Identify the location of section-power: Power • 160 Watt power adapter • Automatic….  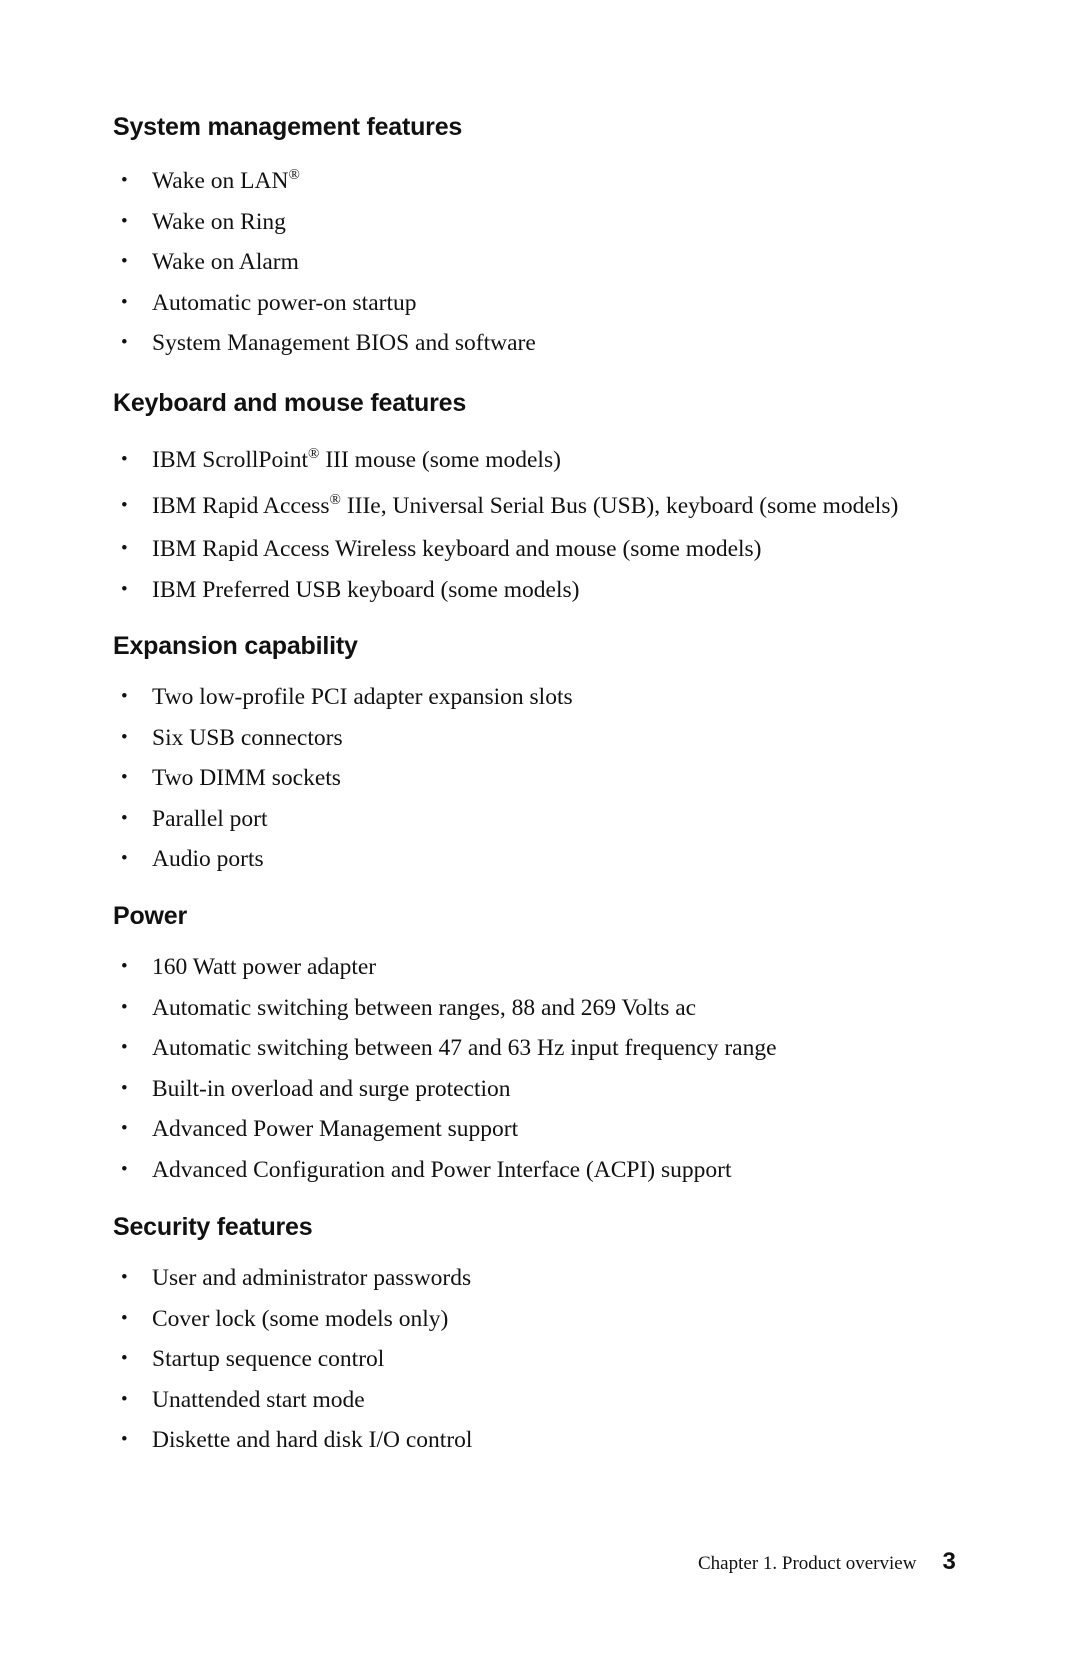
(563, 1044).